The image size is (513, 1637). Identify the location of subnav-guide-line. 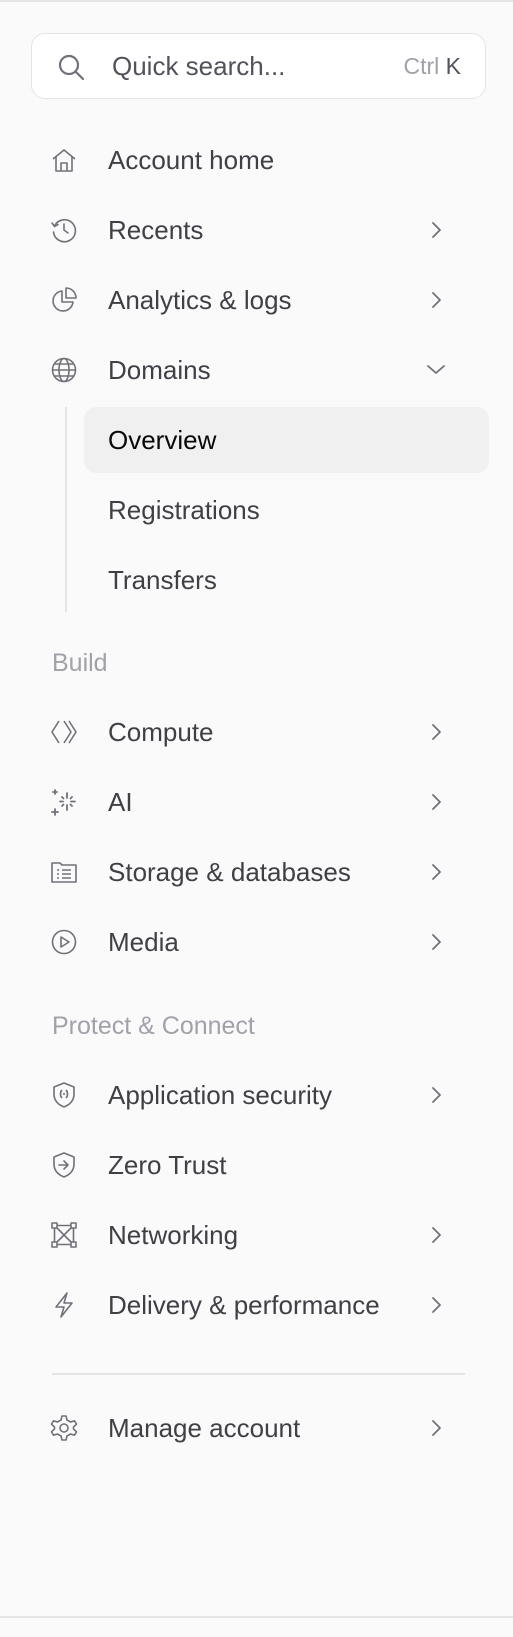
(66, 509).